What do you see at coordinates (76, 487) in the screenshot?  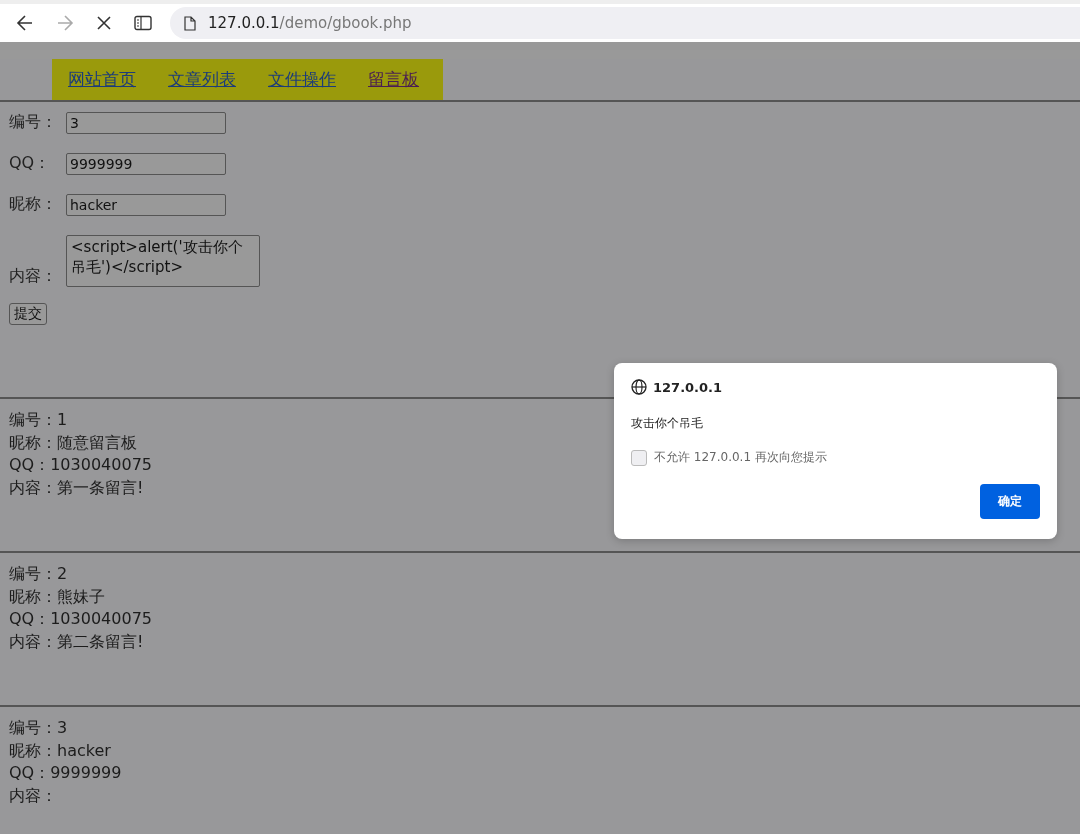 I see `message-line: 内容：第一条留言!` at bounding box center [76, 487].